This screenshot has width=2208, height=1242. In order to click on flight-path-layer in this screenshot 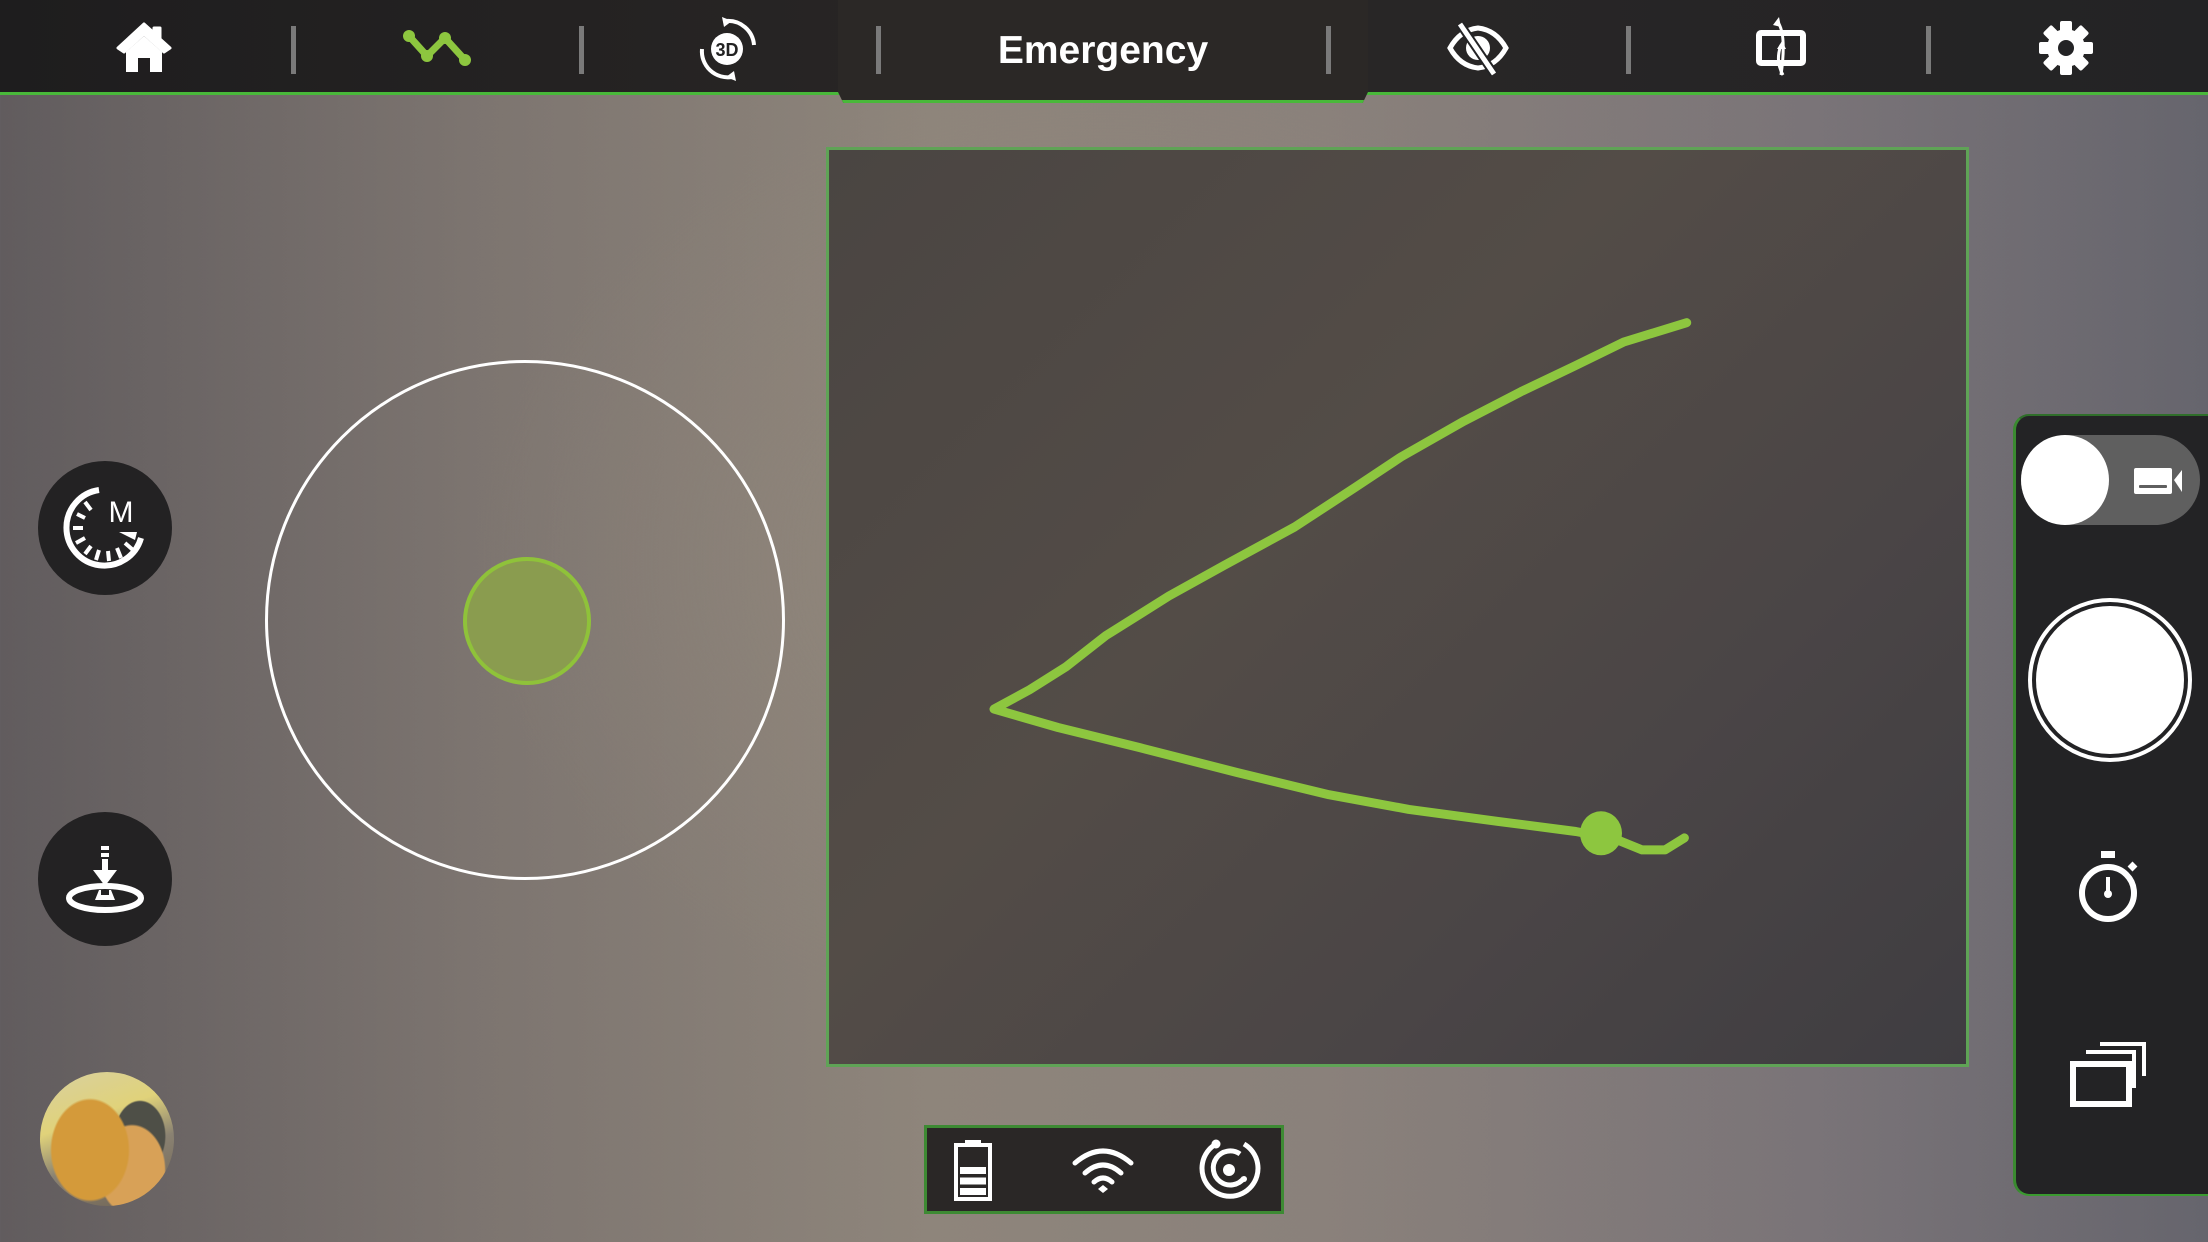, I will do `click(1340, 587)`.